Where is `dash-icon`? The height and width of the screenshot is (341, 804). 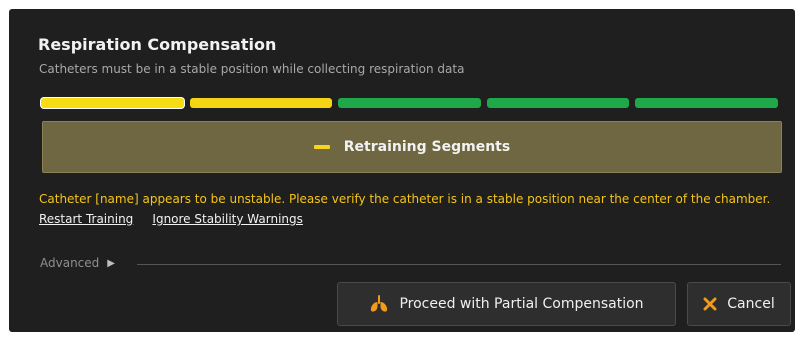 dash-icon is located at coordinates (321, 147).